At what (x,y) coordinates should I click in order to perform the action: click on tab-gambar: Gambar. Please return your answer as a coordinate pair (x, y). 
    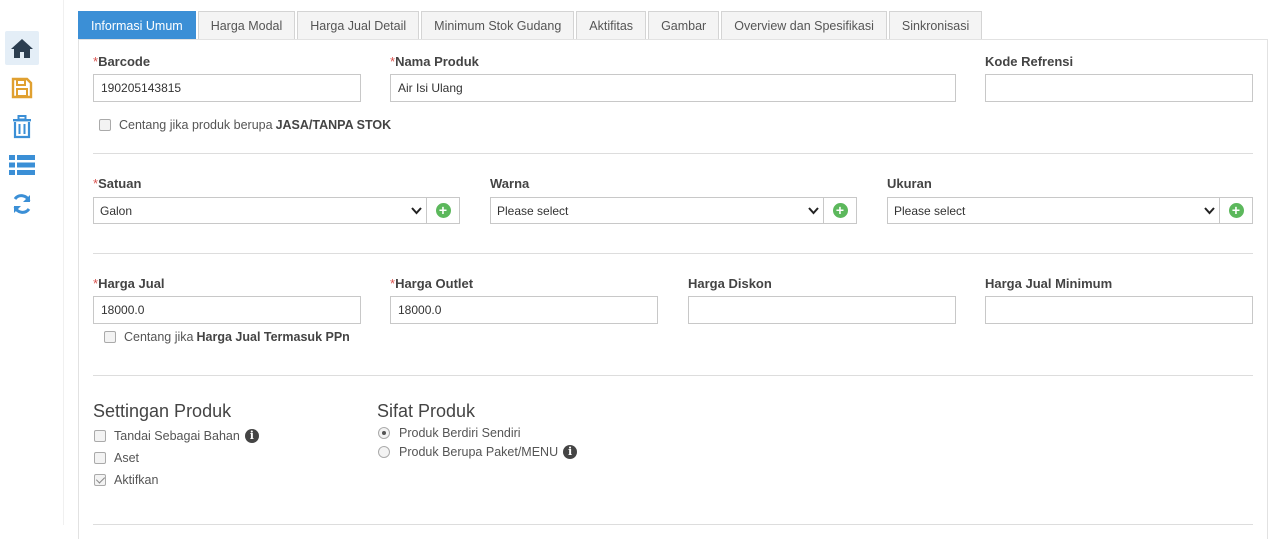
    Looking at the image, I should click on (684, 25).